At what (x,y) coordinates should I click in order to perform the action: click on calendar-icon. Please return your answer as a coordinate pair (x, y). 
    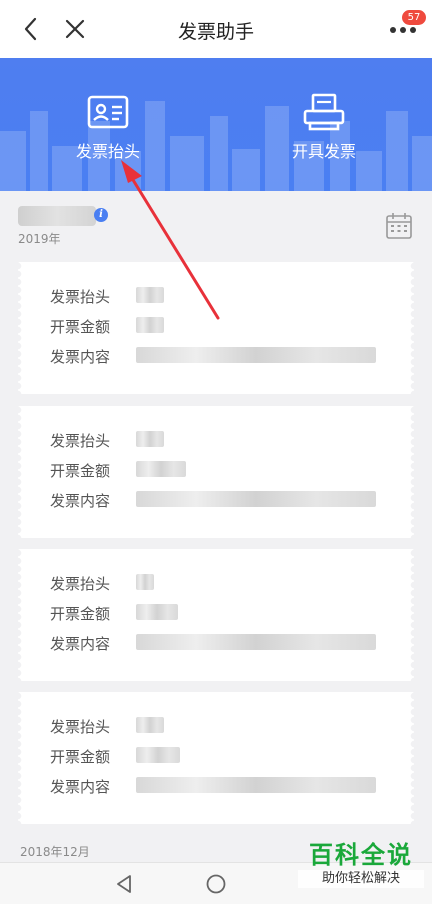
    Looking at the image, I should click on (399, 226).